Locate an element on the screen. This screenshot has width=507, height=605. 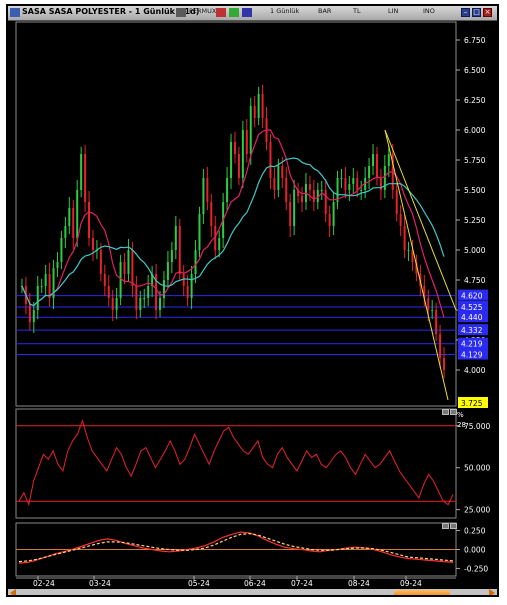
price-tag-label: 4.525 is located at coordinates (472, 307).